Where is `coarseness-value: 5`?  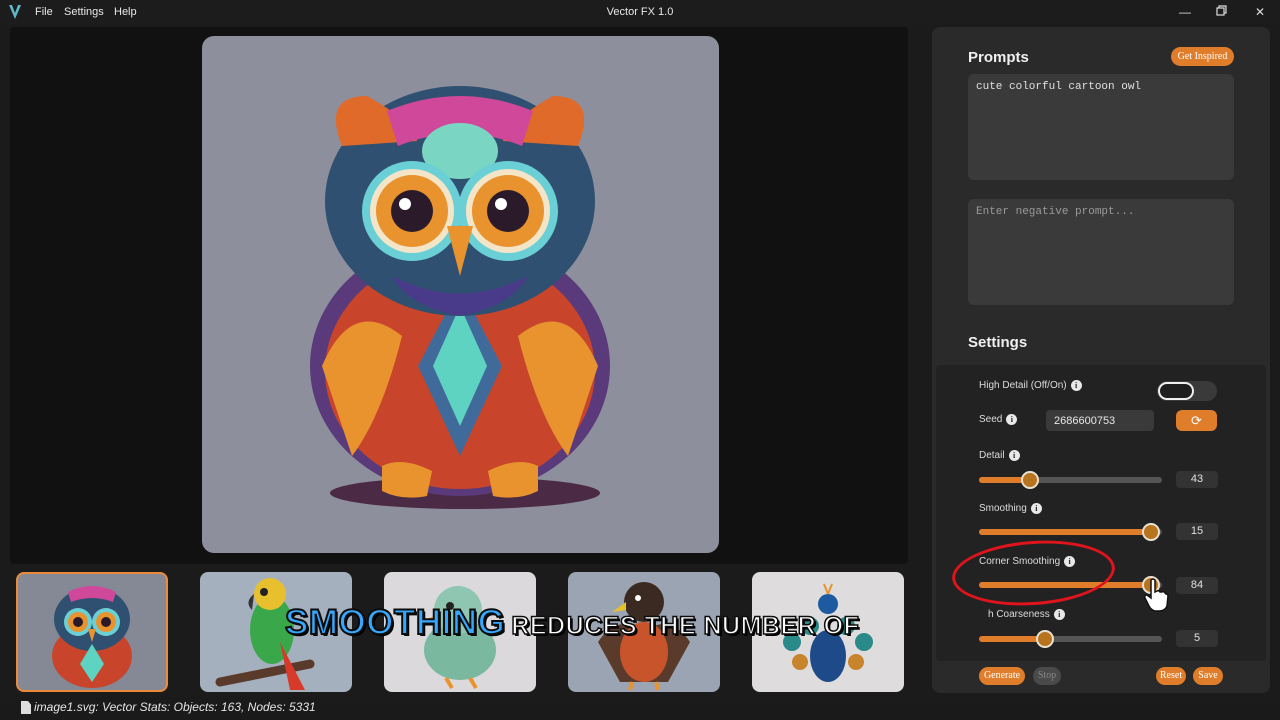 coarseness-value: 5 is located at coordinates (1197, 638).